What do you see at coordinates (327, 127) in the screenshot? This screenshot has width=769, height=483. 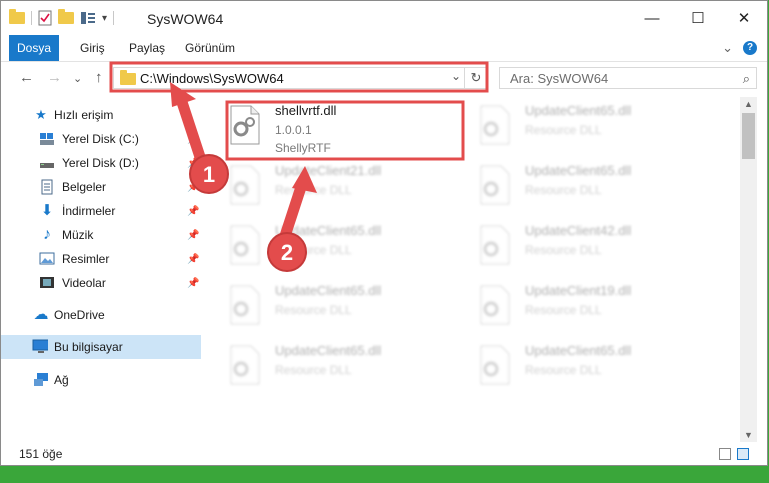 I see `file-tile: shellvrtf.dll 1.0.0.1 ShellyRTF` at bounding box center [327, 127].